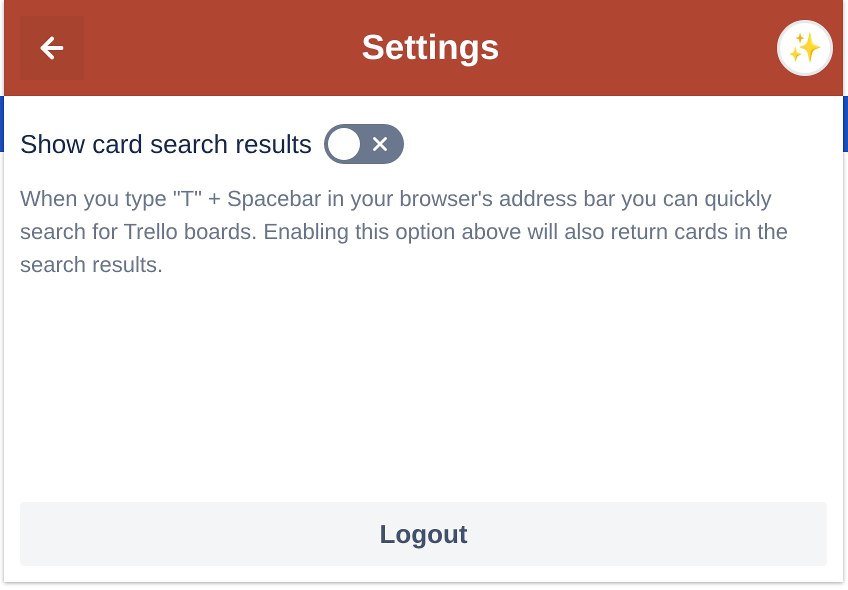 This screenshot has width=848, height=590. Describe the element at coordinates (430, 47) in the screenshot. I see `window-title: Settings` at that location.